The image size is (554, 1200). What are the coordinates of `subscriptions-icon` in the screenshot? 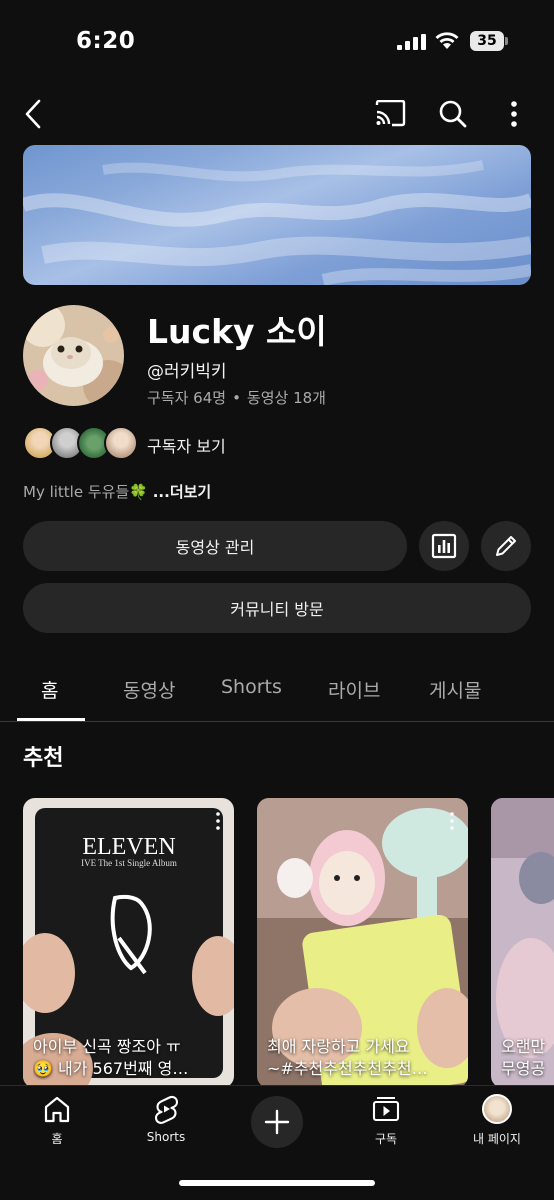 It's located at (386, 1109).